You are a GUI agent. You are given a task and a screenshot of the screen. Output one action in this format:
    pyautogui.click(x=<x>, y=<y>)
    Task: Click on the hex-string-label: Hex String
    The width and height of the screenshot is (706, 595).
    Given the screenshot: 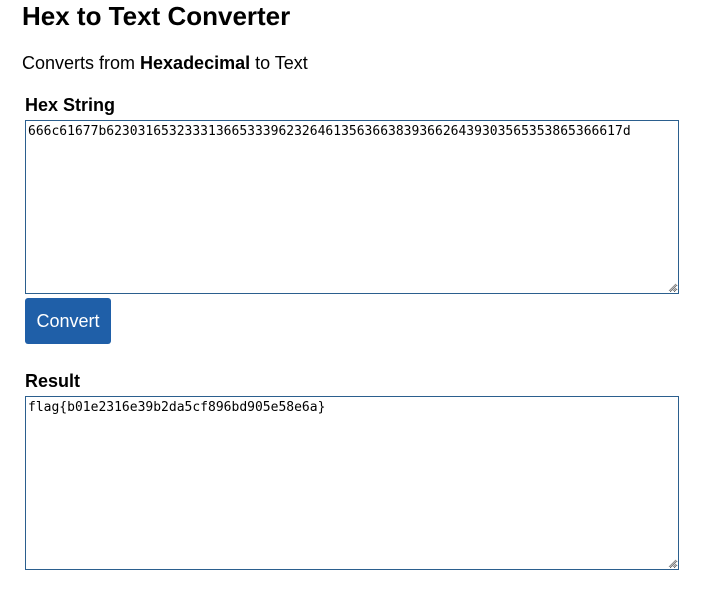 What is the action you would take?
    pyautogui.click(x=70, y=105)
    